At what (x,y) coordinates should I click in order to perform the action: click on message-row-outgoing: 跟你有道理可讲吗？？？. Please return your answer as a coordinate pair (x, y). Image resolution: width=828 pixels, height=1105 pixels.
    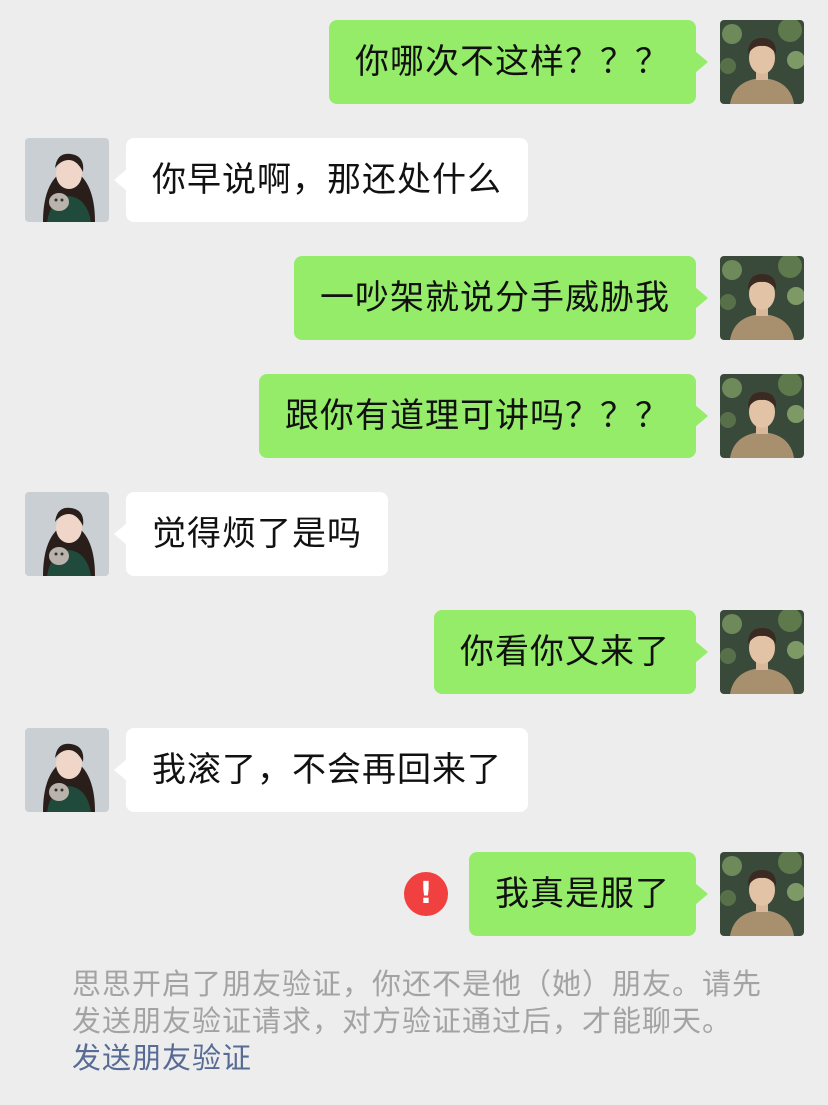
    Looking at the image, I should click on (414, 417).